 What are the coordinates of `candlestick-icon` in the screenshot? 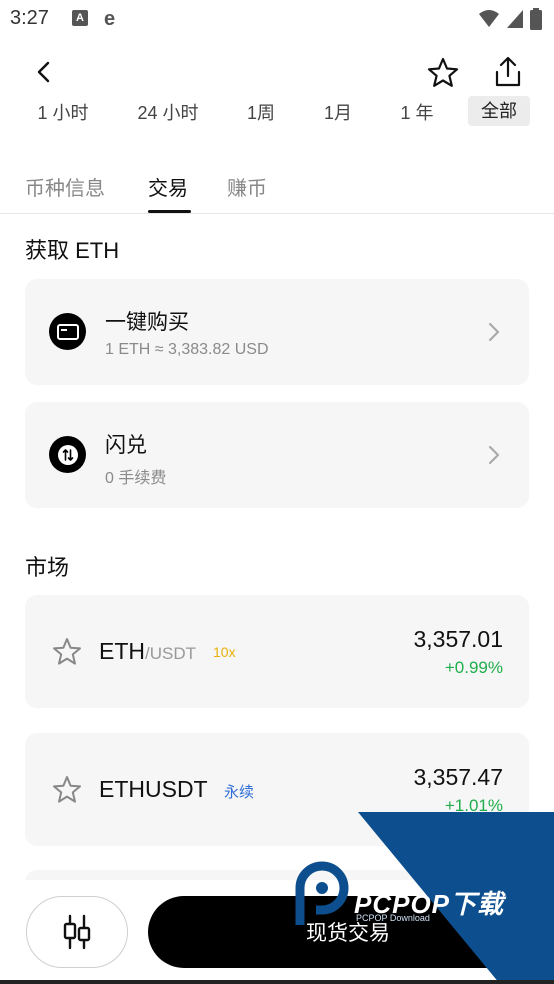 It's located at (77, 932).